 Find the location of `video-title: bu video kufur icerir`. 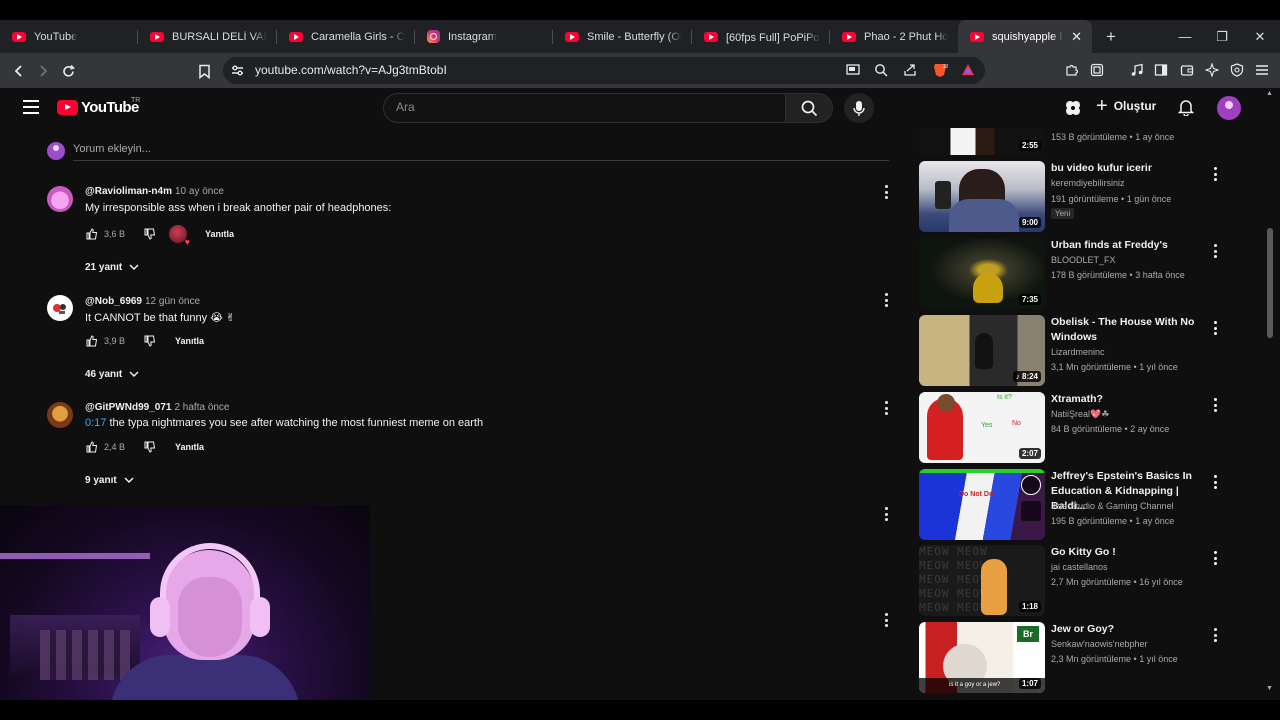

video-title: bu video kufur icerir is located at coordinates (1128, 168).